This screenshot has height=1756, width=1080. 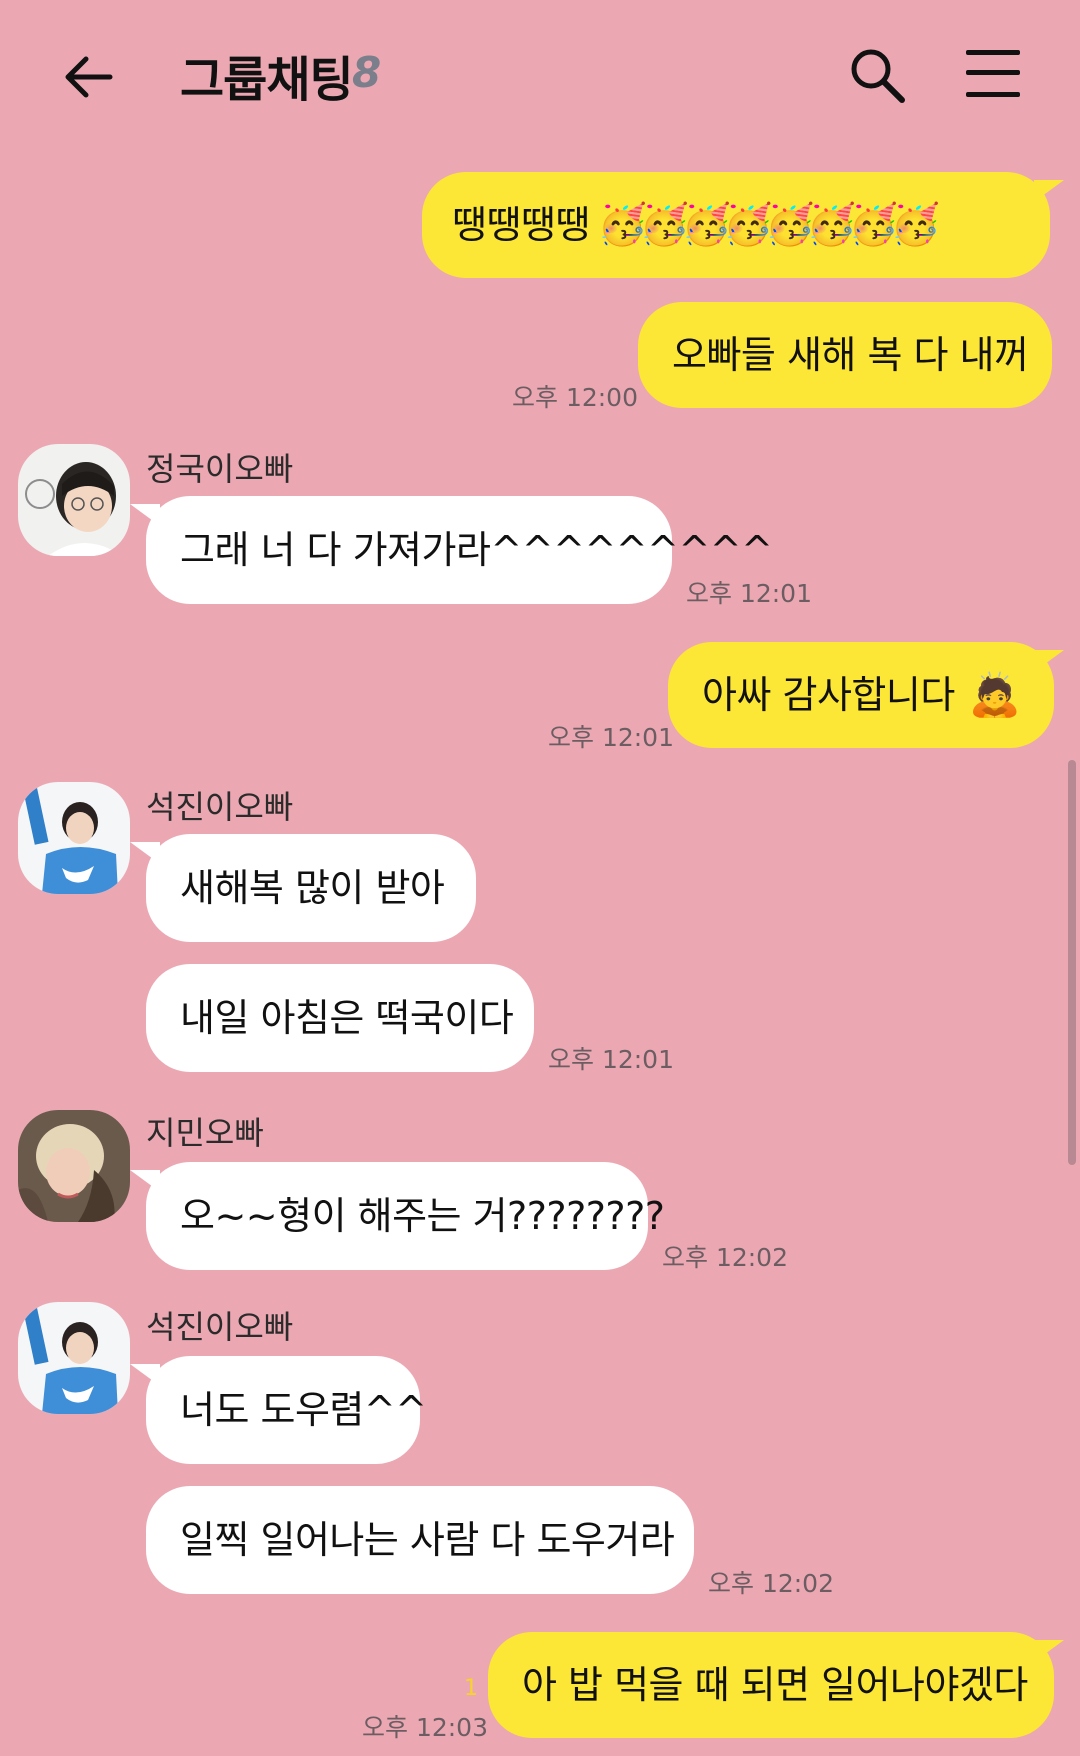 I want to click on my-message-bubble: 아 밥 먹을 때 되면 일어나야겠다, so click(x=771, y=1685).